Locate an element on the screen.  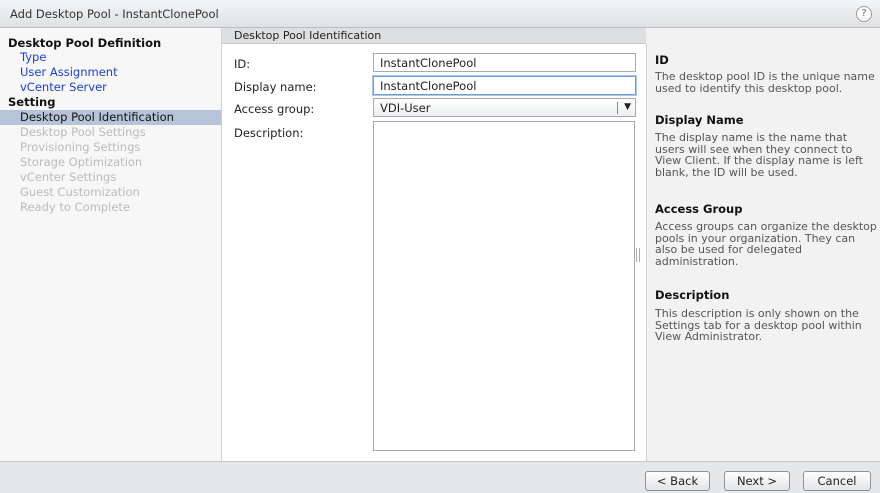
help-panel-top is located at coordinates (763, 36).